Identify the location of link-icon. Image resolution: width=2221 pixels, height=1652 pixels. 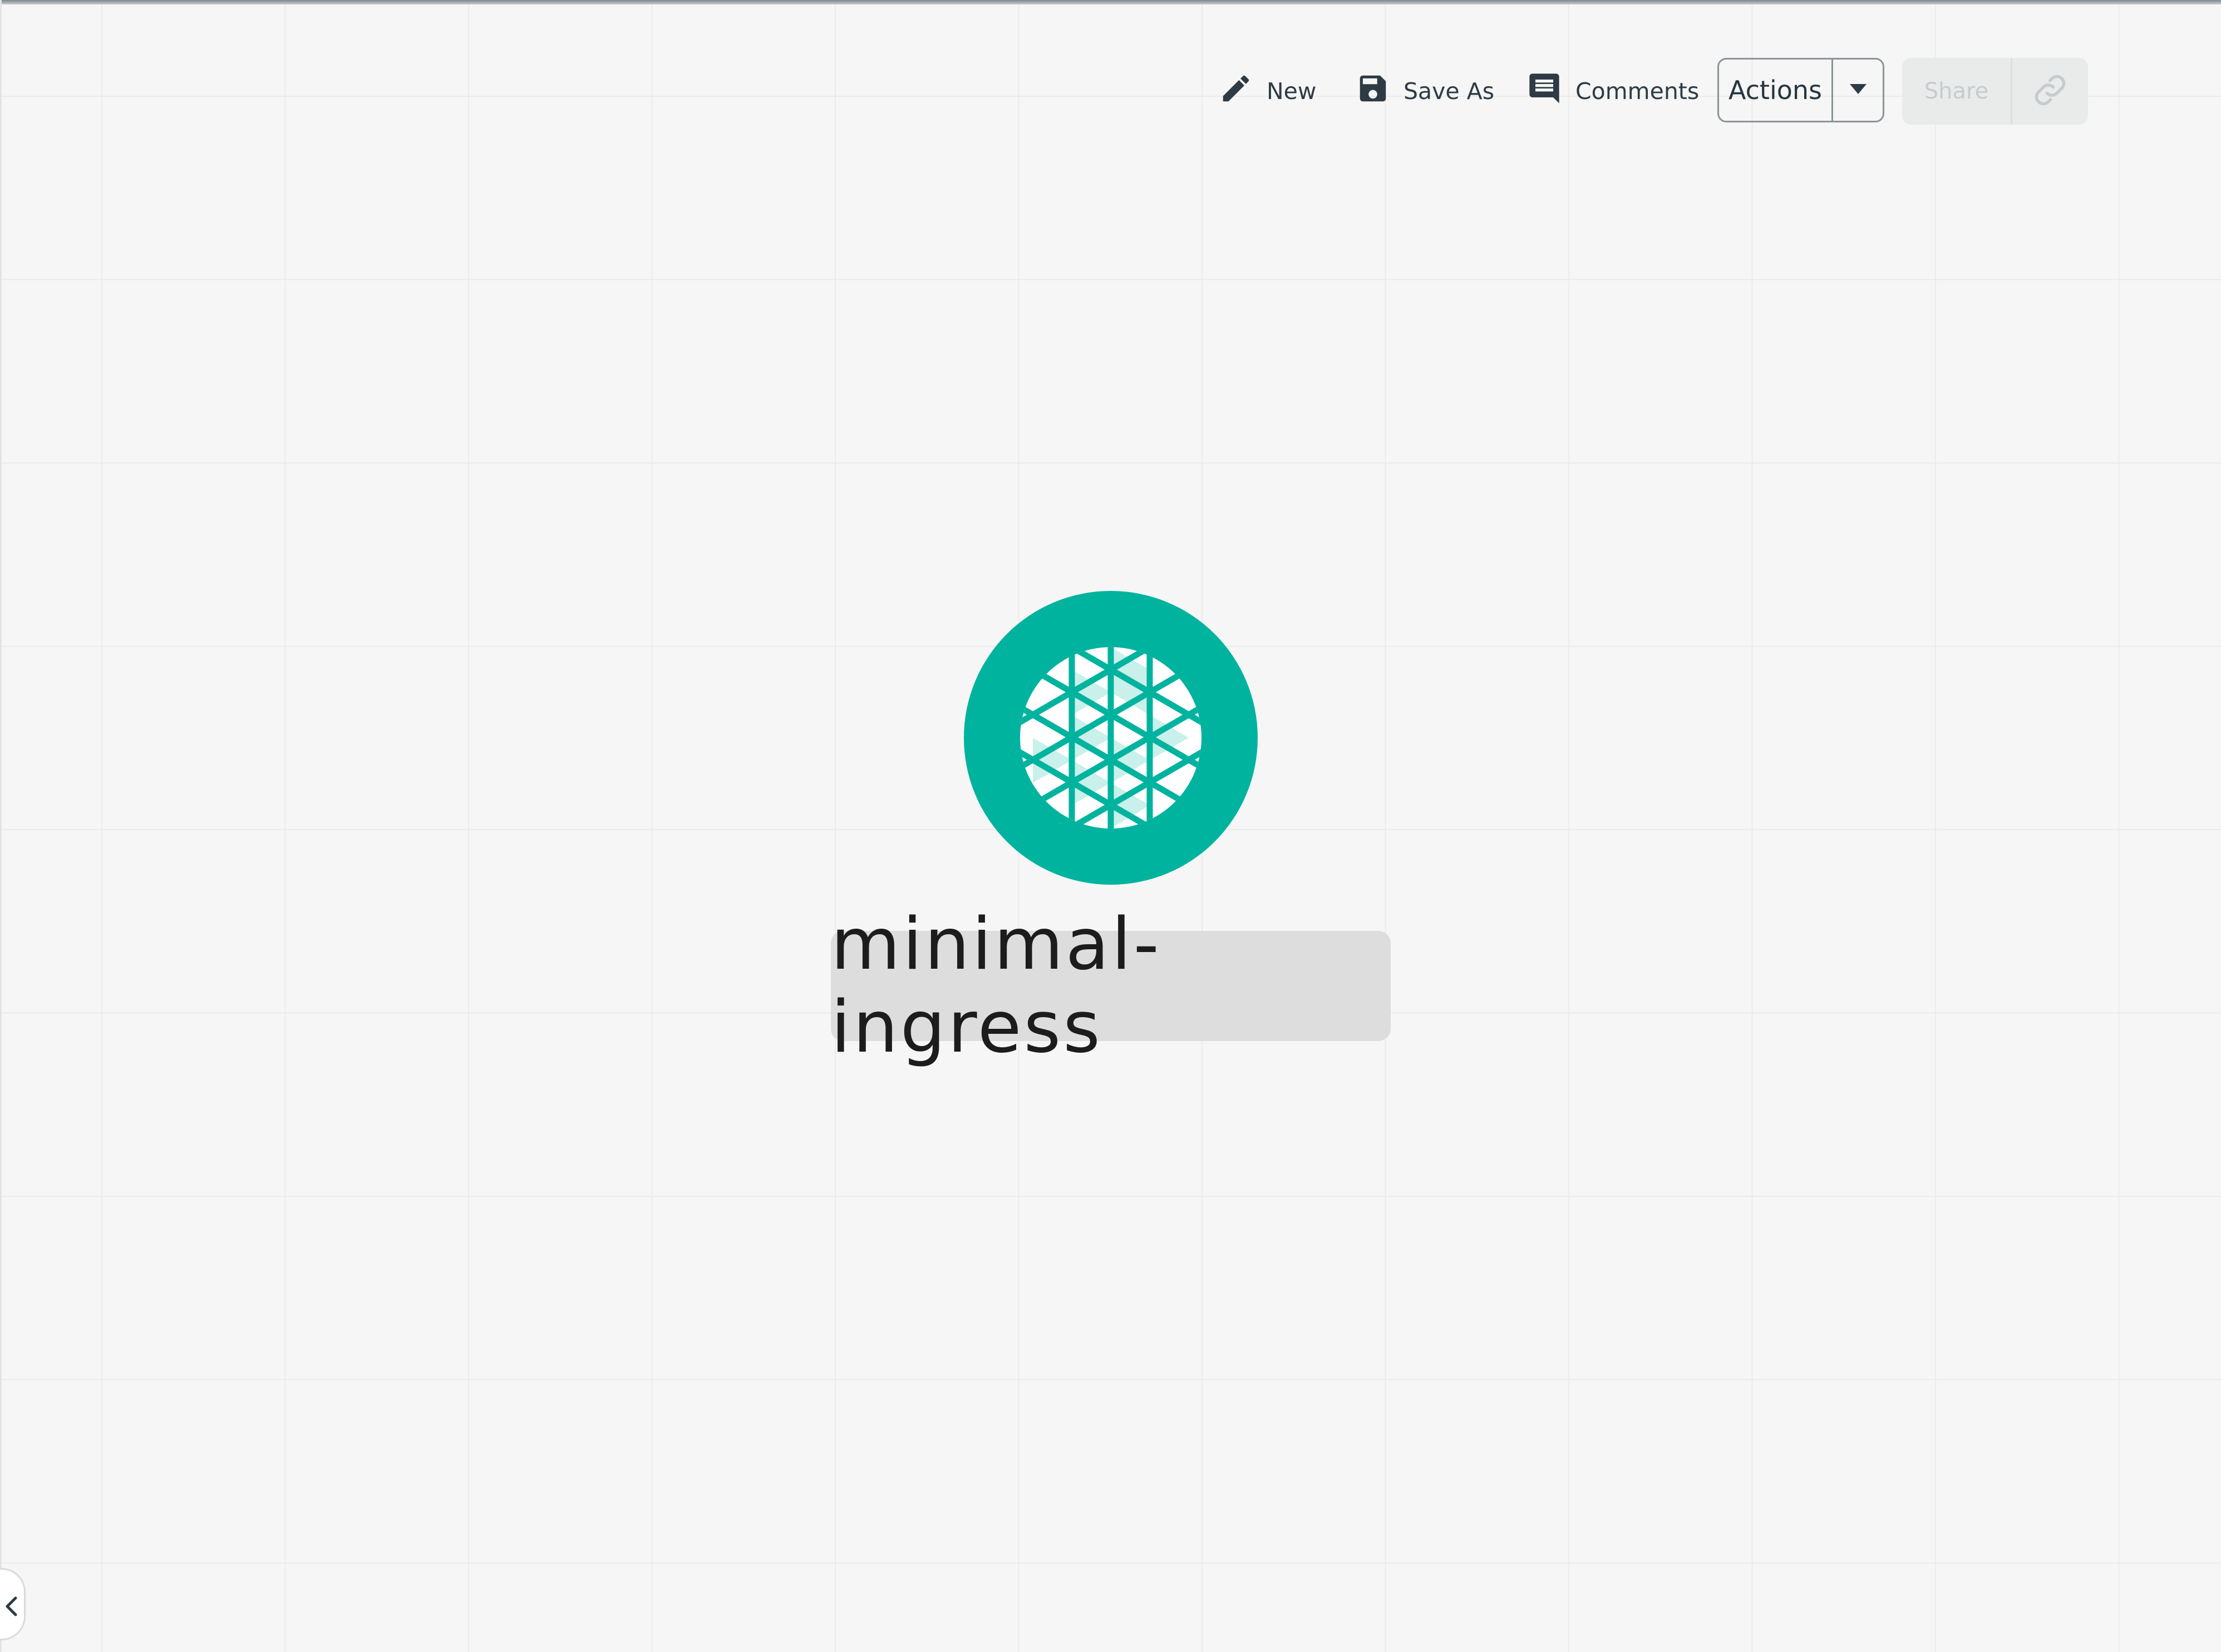
(2050, 91).